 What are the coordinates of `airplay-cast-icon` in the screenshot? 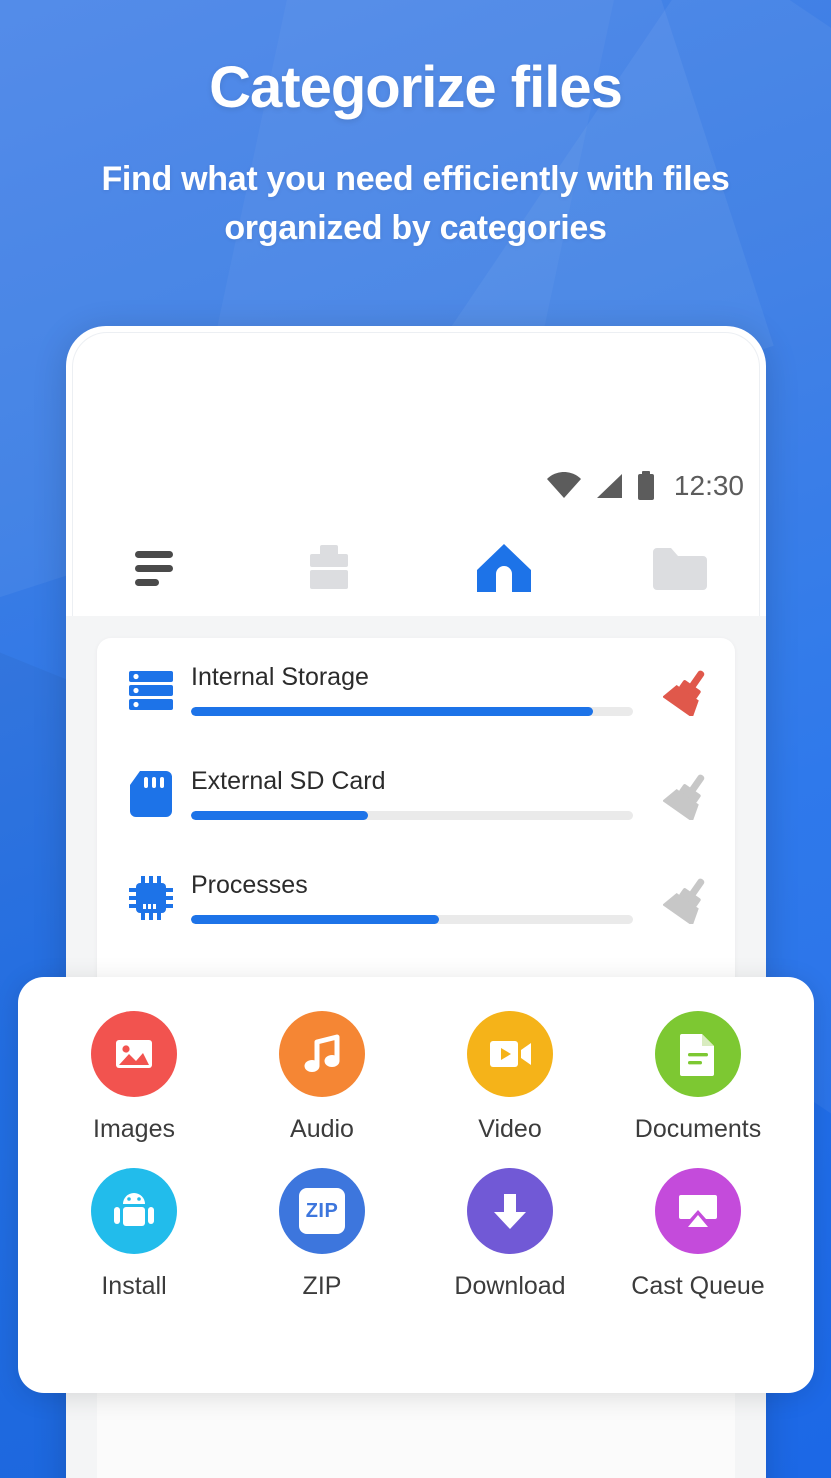 It's located at (698, 1211).